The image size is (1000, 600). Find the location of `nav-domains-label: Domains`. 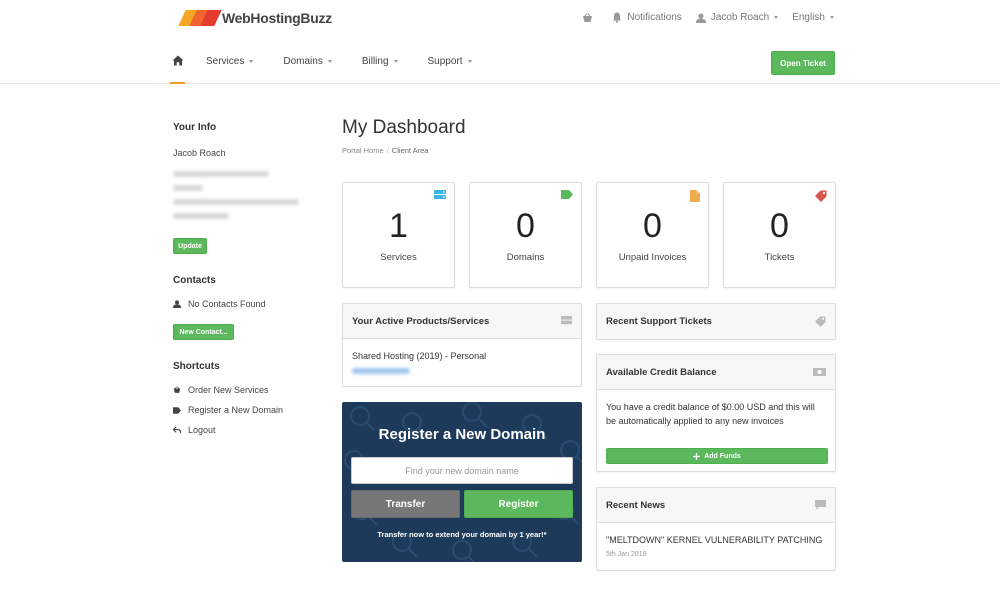

nav-domains-label: Domains is located at coordinates (303, 61).